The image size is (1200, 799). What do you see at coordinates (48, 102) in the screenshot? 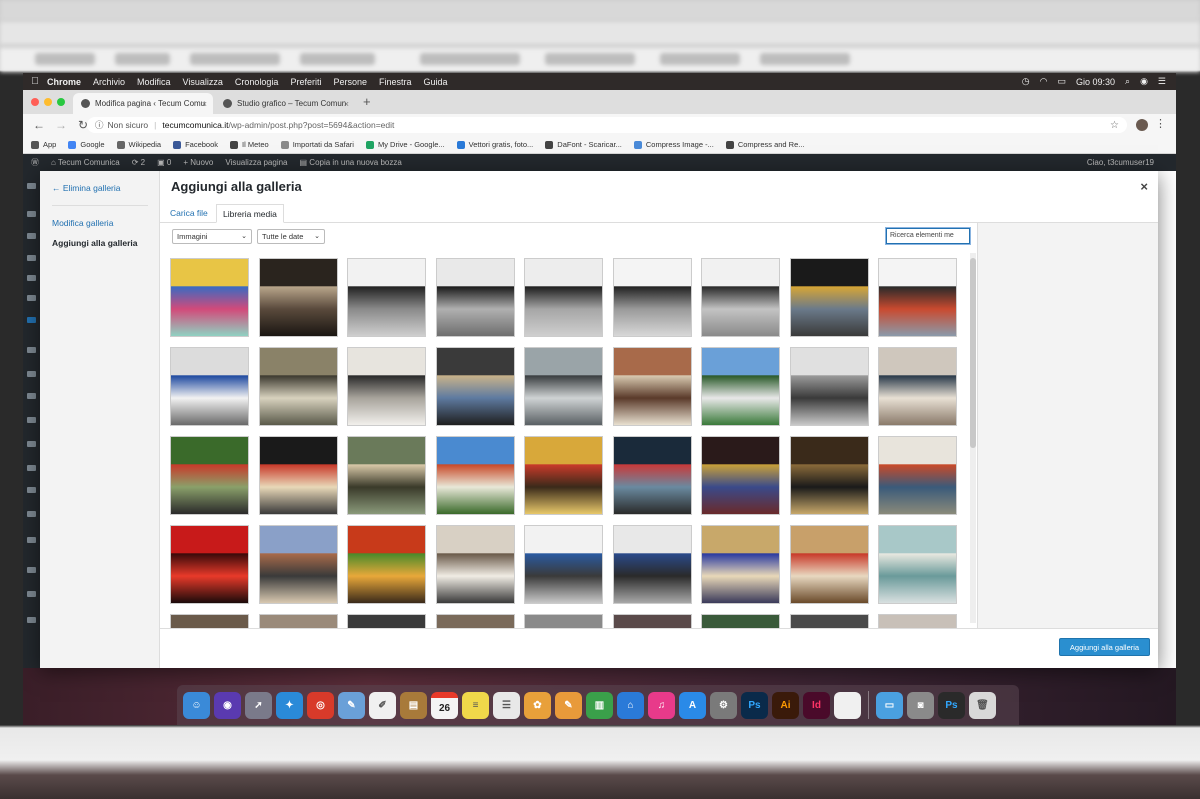
I see `minimize-window-button` at bounding box center [48, 102].